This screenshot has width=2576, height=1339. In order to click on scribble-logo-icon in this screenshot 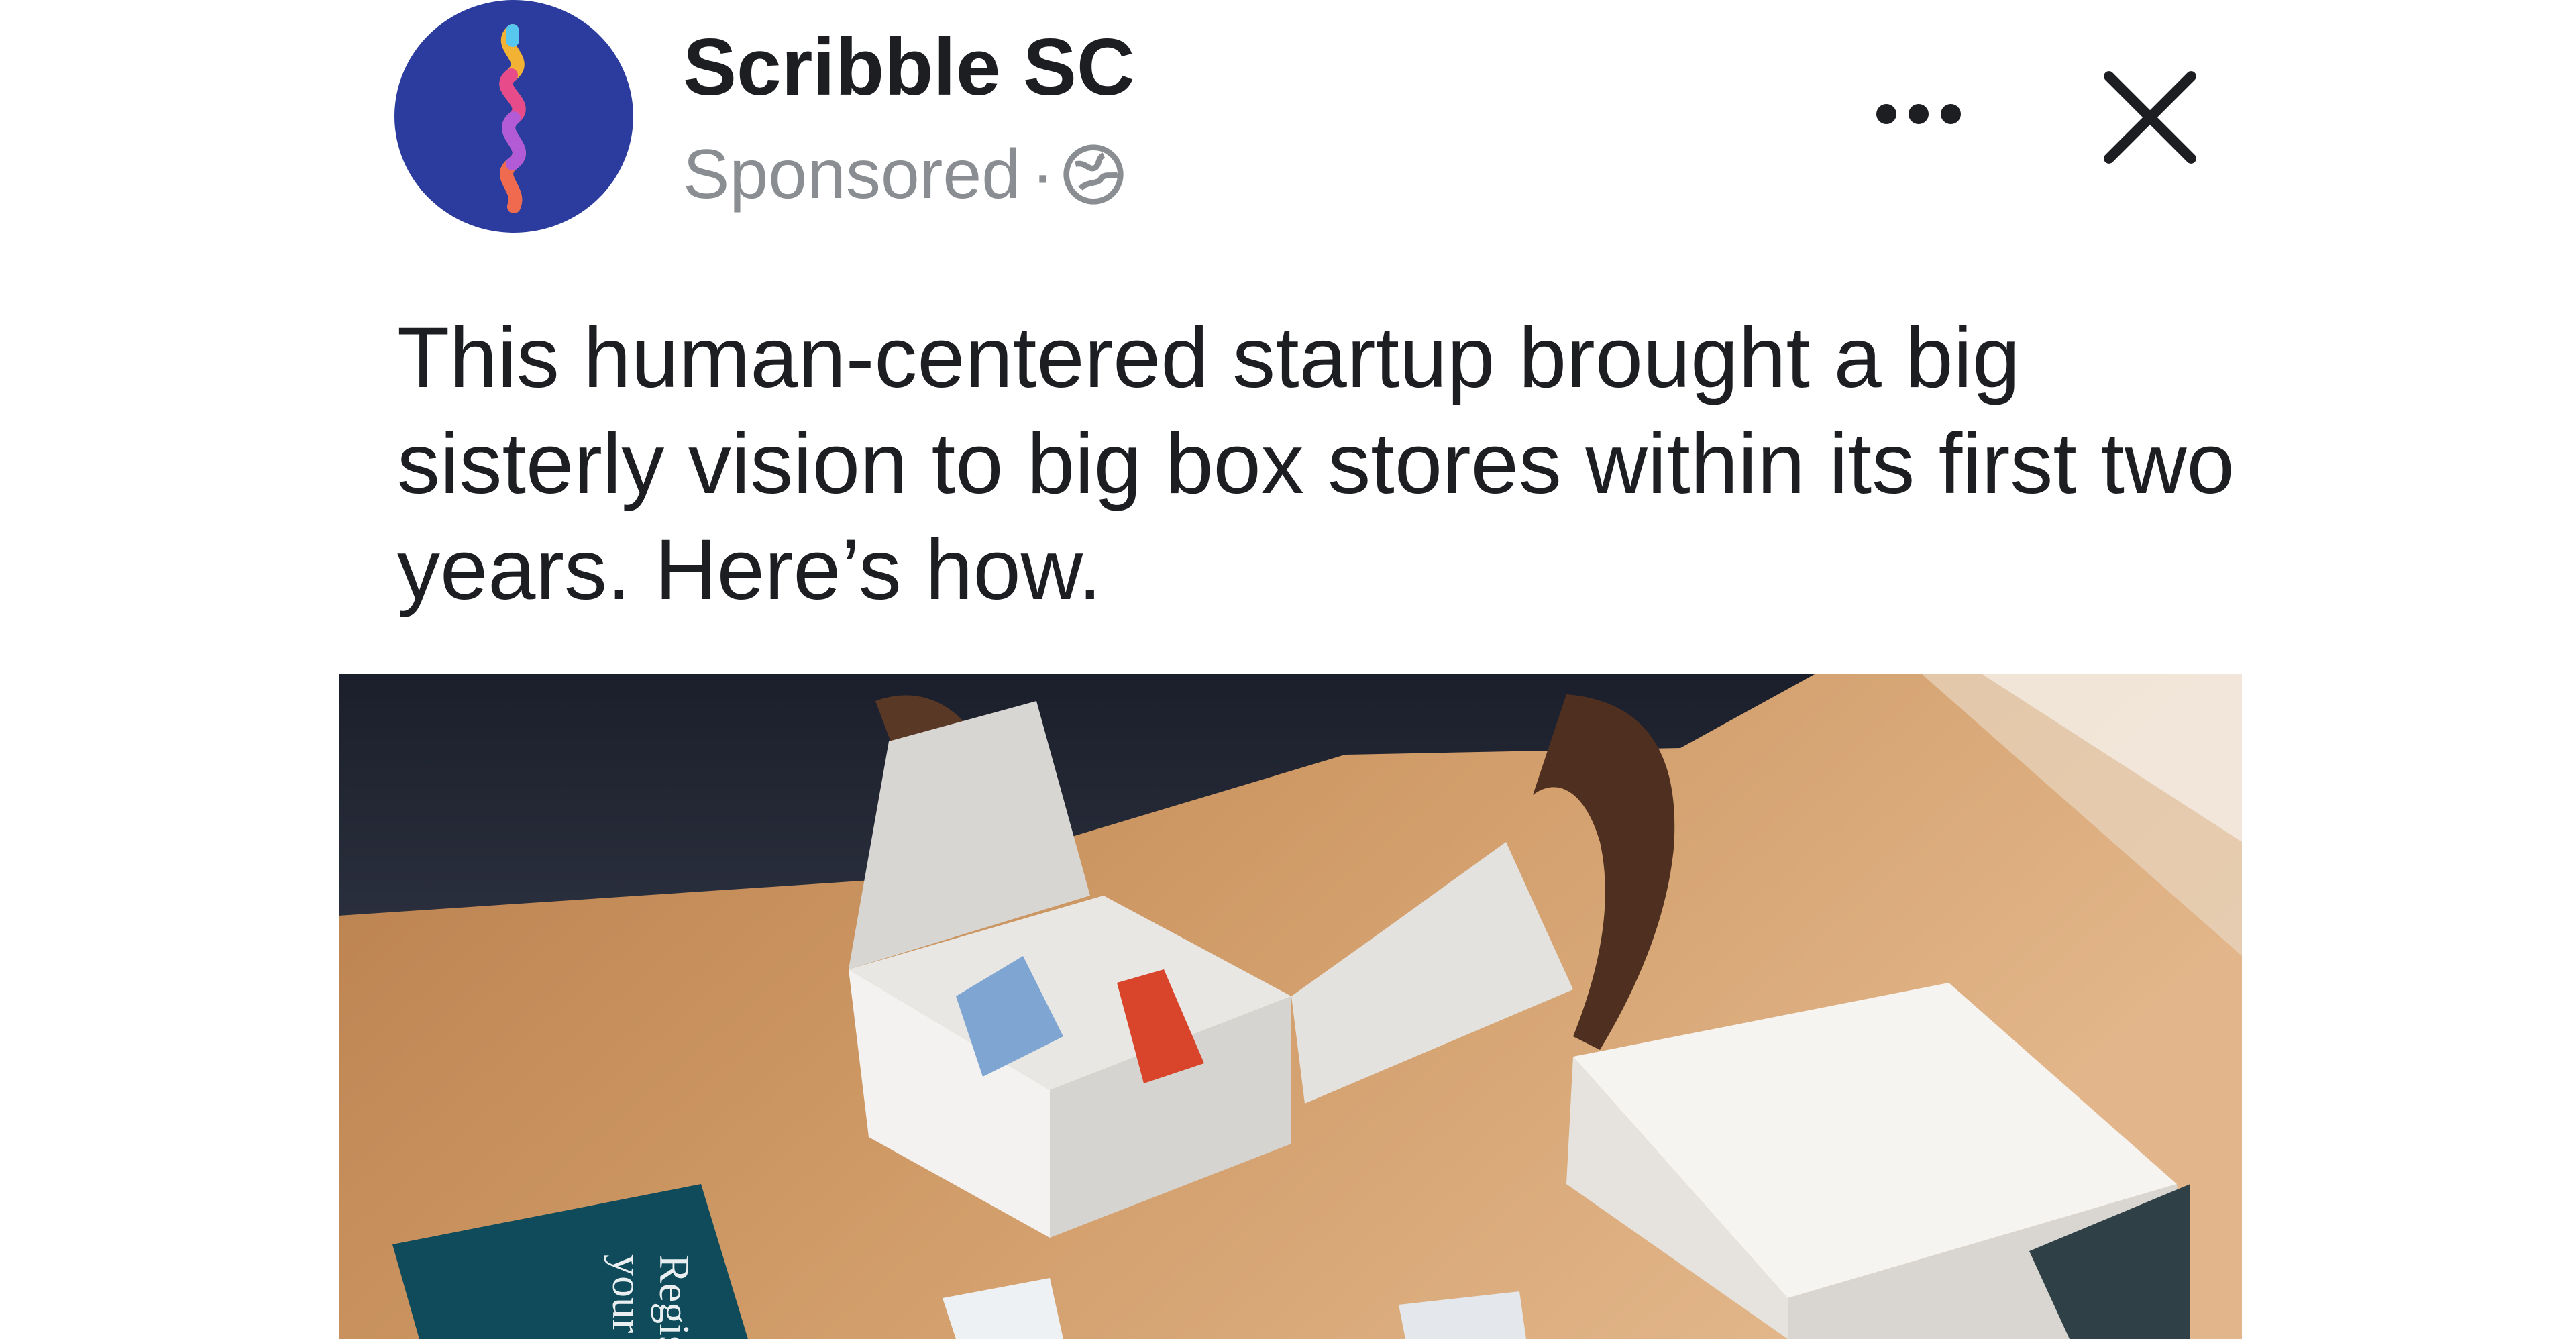, I will do `click(512, 118)`.